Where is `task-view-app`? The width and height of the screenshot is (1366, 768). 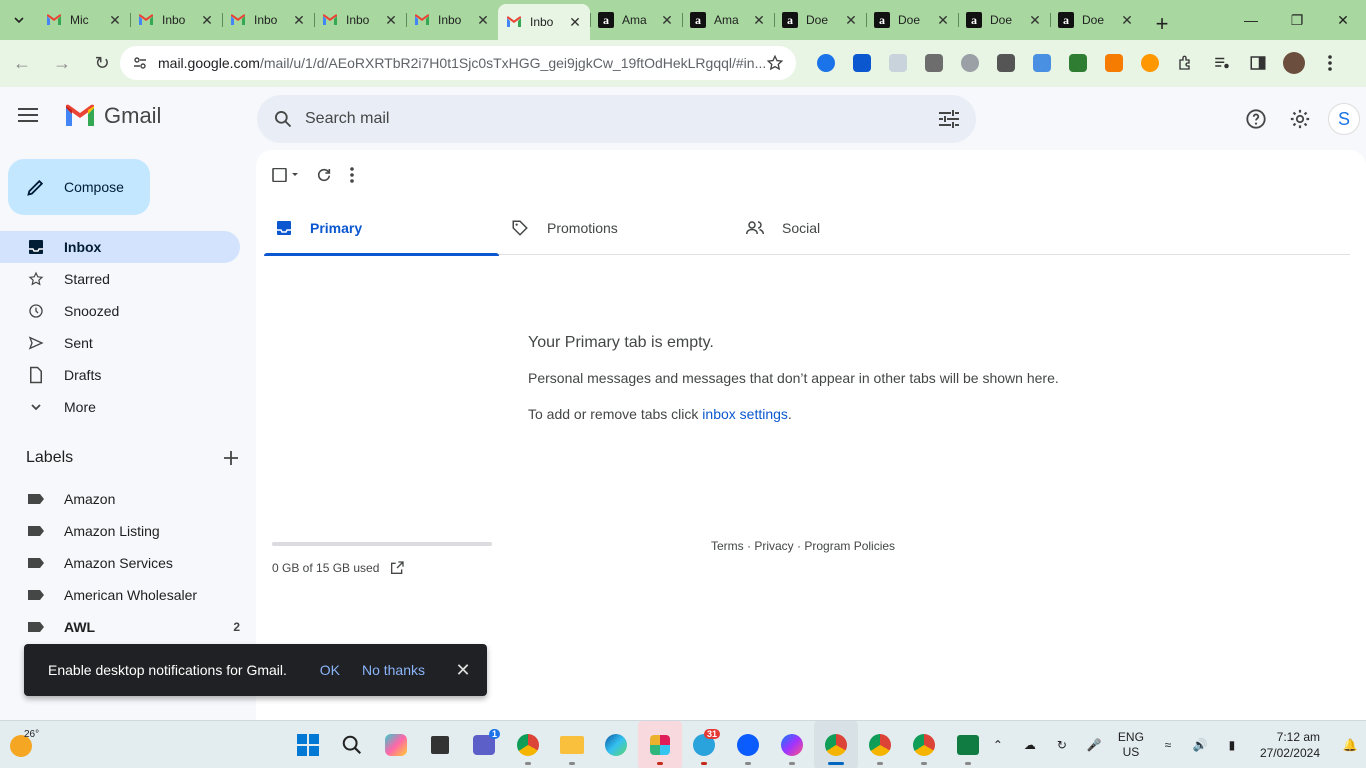 task-view-app is located at coordinates (440, 744).